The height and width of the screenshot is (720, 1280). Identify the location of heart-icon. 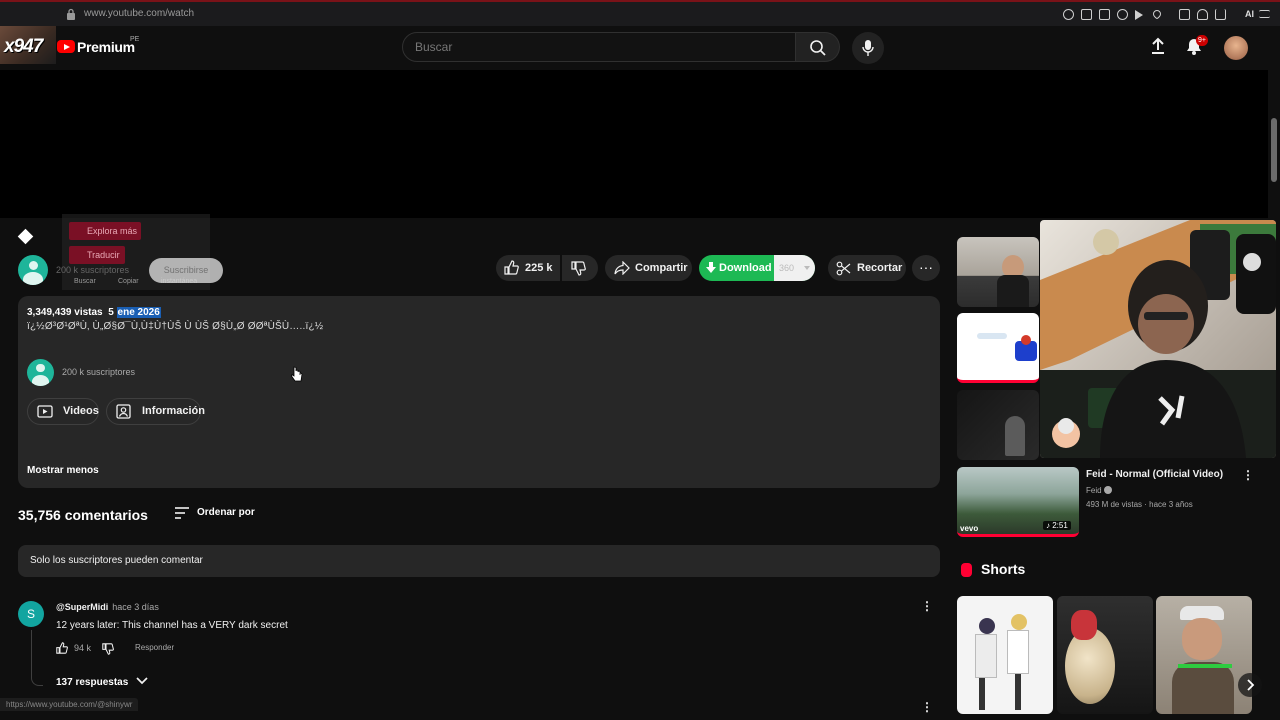
(1157, 14).